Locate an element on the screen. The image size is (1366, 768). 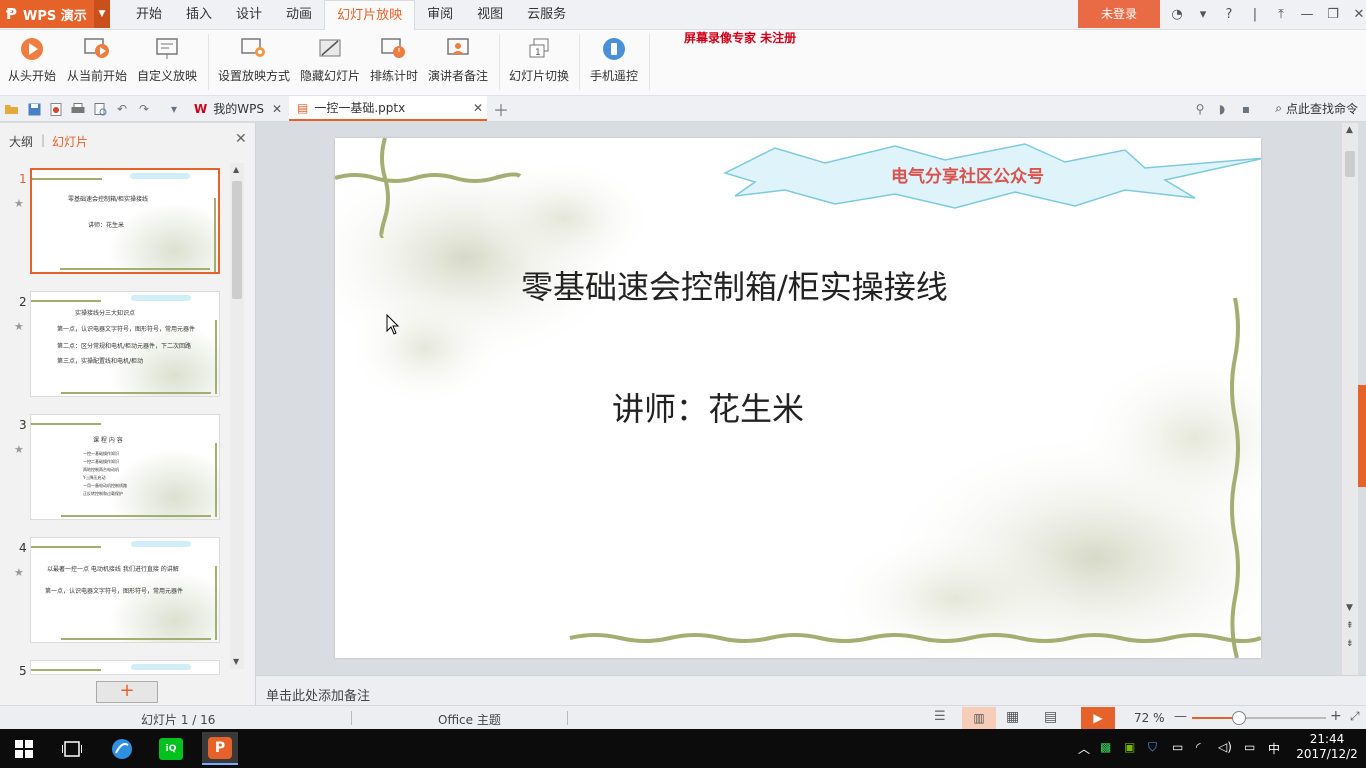
shield-icon: ⛉ is located at coordinates (1152, 747).